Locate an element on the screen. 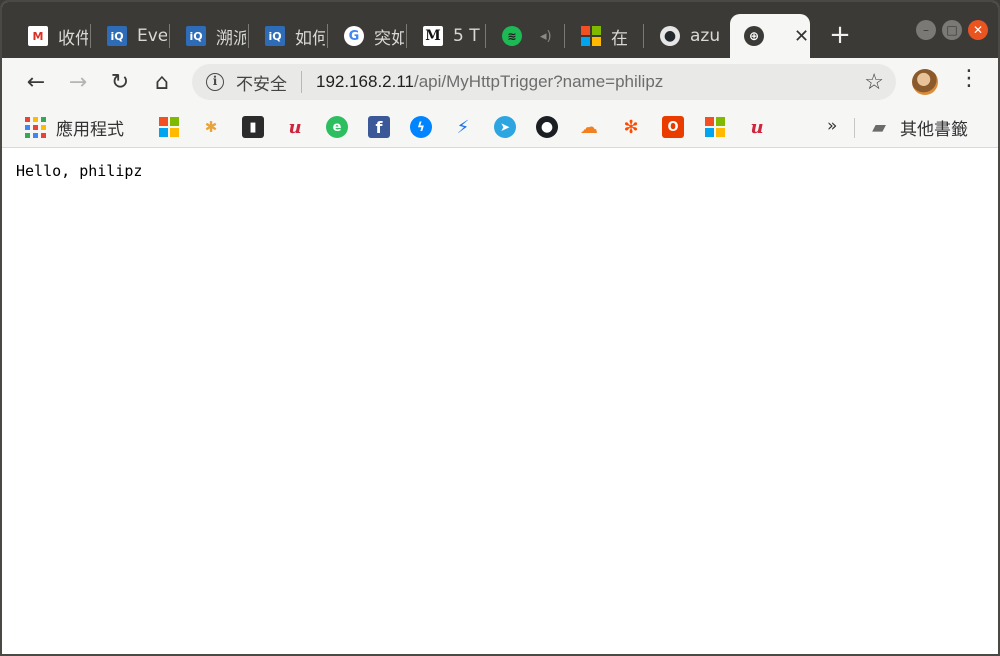 This screenshot has width=1000, height=656. maximize-button: □ is located at coordinates (952, 30).